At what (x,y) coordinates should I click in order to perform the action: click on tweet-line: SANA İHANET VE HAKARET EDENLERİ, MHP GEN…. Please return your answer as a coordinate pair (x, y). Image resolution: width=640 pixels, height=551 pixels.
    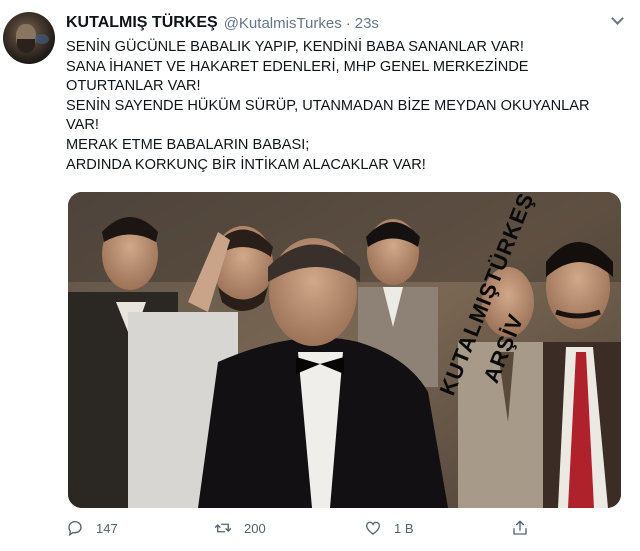
    Looking at the image, I should click on (297, 66).